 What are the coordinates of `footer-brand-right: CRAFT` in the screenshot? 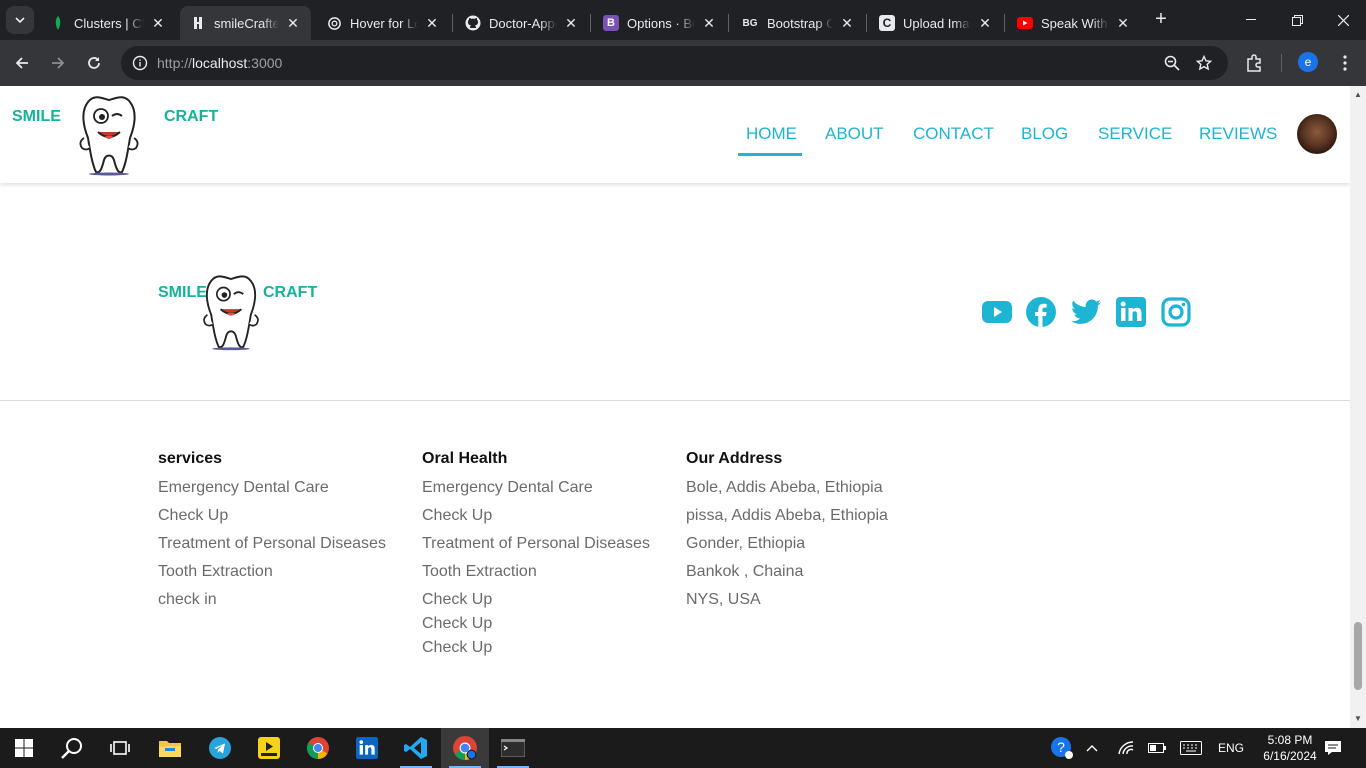 It's located at (290, 293).